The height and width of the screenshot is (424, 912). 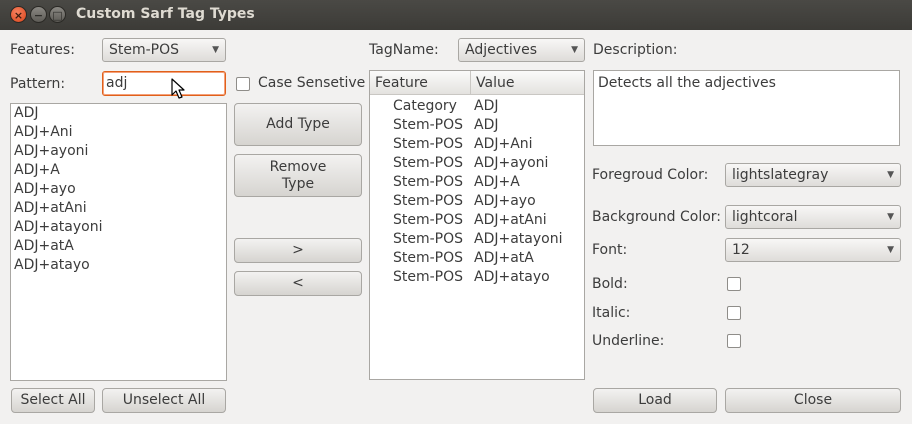 I want to click on list-item: ADJ, so click(x=118, y=113).